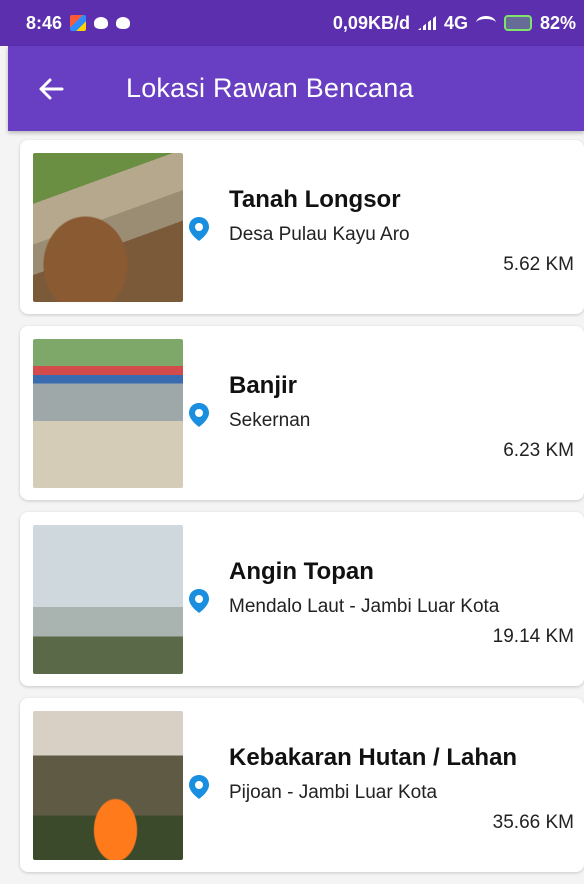  Describe the element at coordinates (108, 785) in the screenshot. I see `forest-fire-photo` at that location.